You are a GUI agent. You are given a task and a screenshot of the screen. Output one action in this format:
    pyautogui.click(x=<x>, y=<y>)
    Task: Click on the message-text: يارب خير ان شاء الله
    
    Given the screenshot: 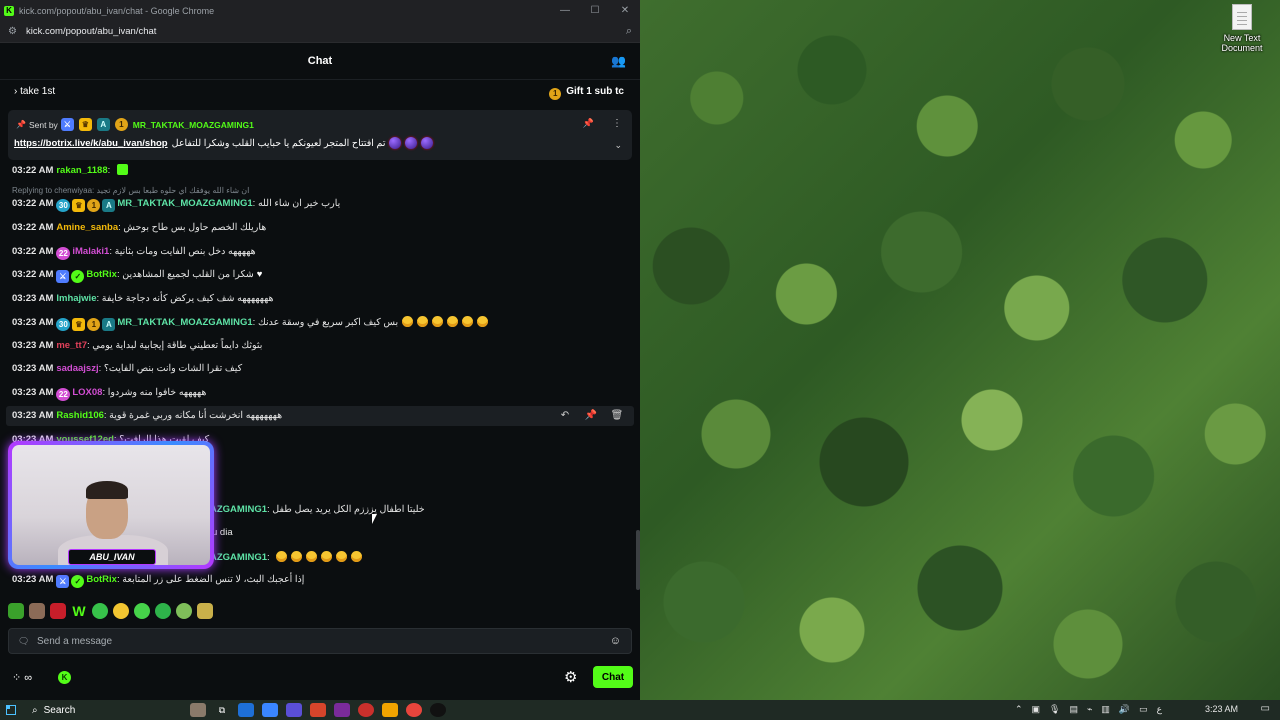 What is the action you would take?
    pyautogui.click(x=299, y=203)
    